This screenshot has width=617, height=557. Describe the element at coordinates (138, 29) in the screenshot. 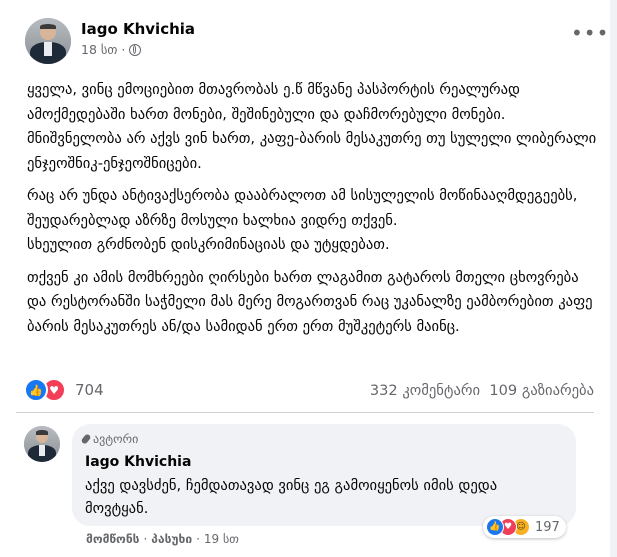

I see `post-author-name: Iago Khvichia` at that location.